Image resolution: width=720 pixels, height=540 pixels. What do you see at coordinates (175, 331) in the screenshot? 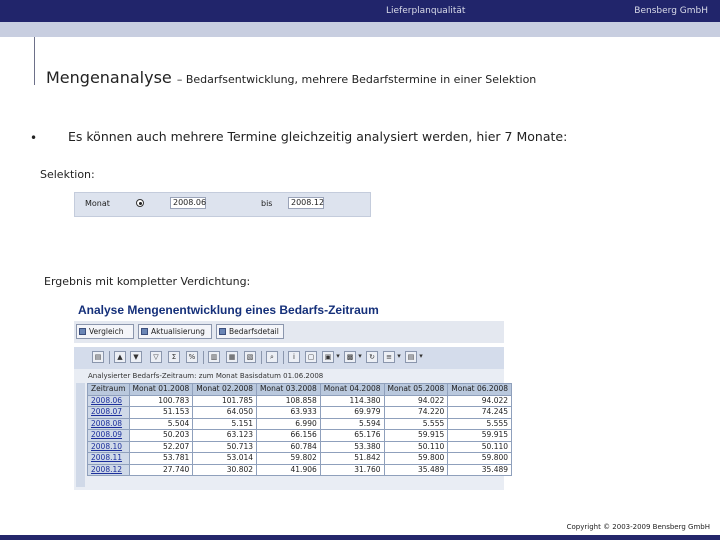
I see `update-button: Aktualisierung` at bounding box center [175, 331].